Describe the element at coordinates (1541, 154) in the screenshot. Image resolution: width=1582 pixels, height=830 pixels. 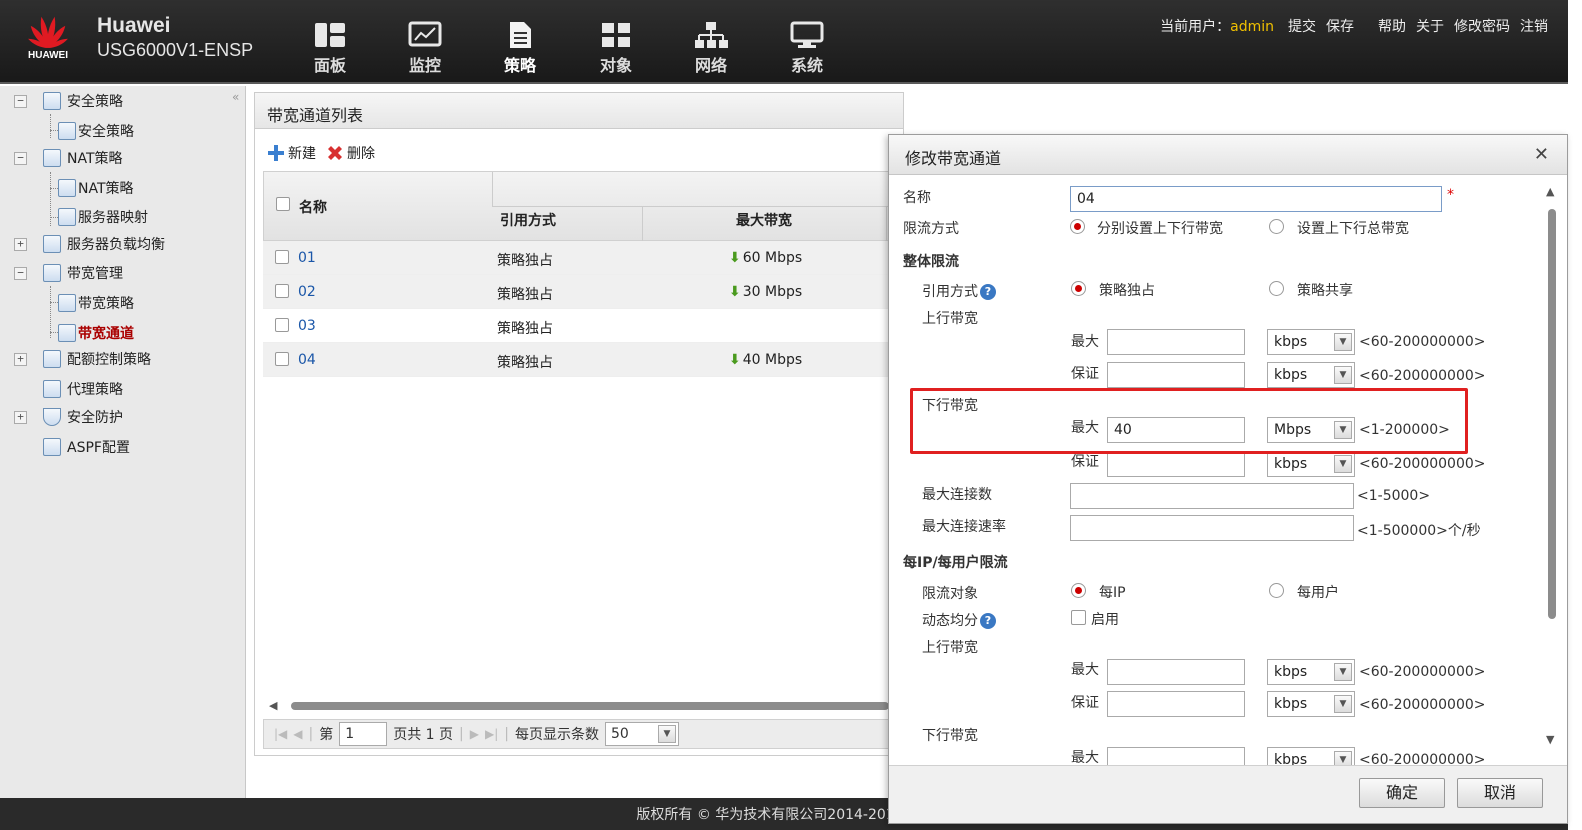
I see `close-icon: ✕` at that location.